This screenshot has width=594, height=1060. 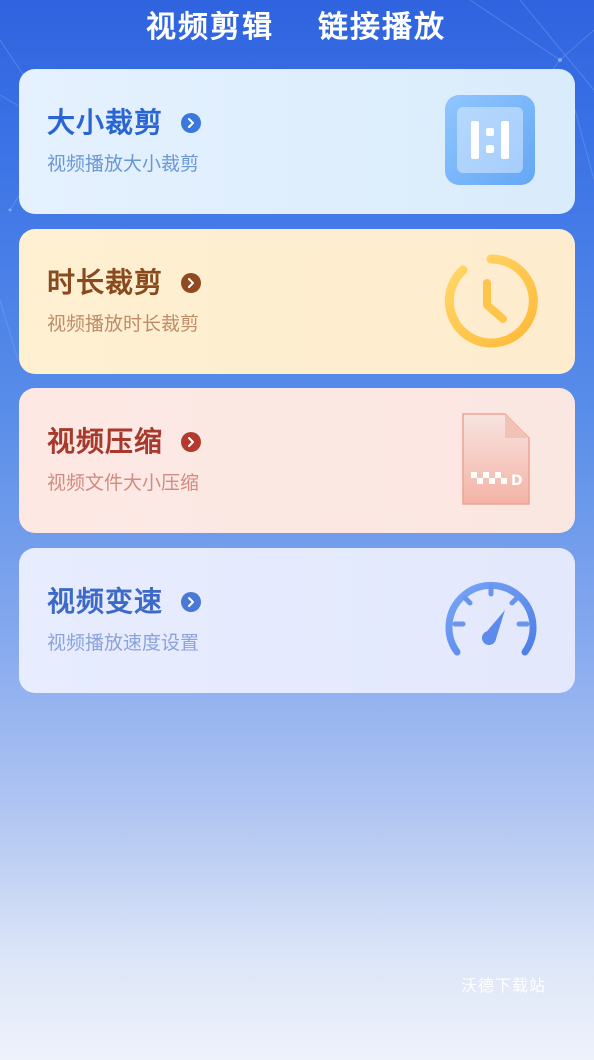 I want to click on card-subtitle: 视频播放时长裁剪, so click(x=123, y=324).